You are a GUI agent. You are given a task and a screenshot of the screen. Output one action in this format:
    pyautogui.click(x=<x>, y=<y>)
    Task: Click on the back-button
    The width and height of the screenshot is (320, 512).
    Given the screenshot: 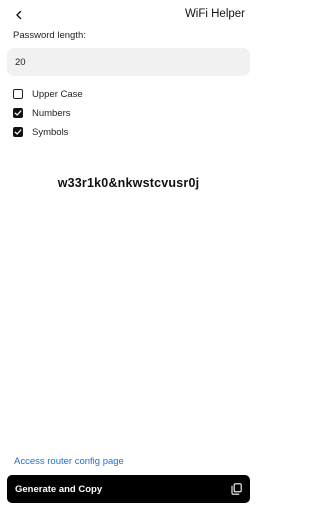 What is the action you would take?
    pyautogui.click(x=19, y=15)
    